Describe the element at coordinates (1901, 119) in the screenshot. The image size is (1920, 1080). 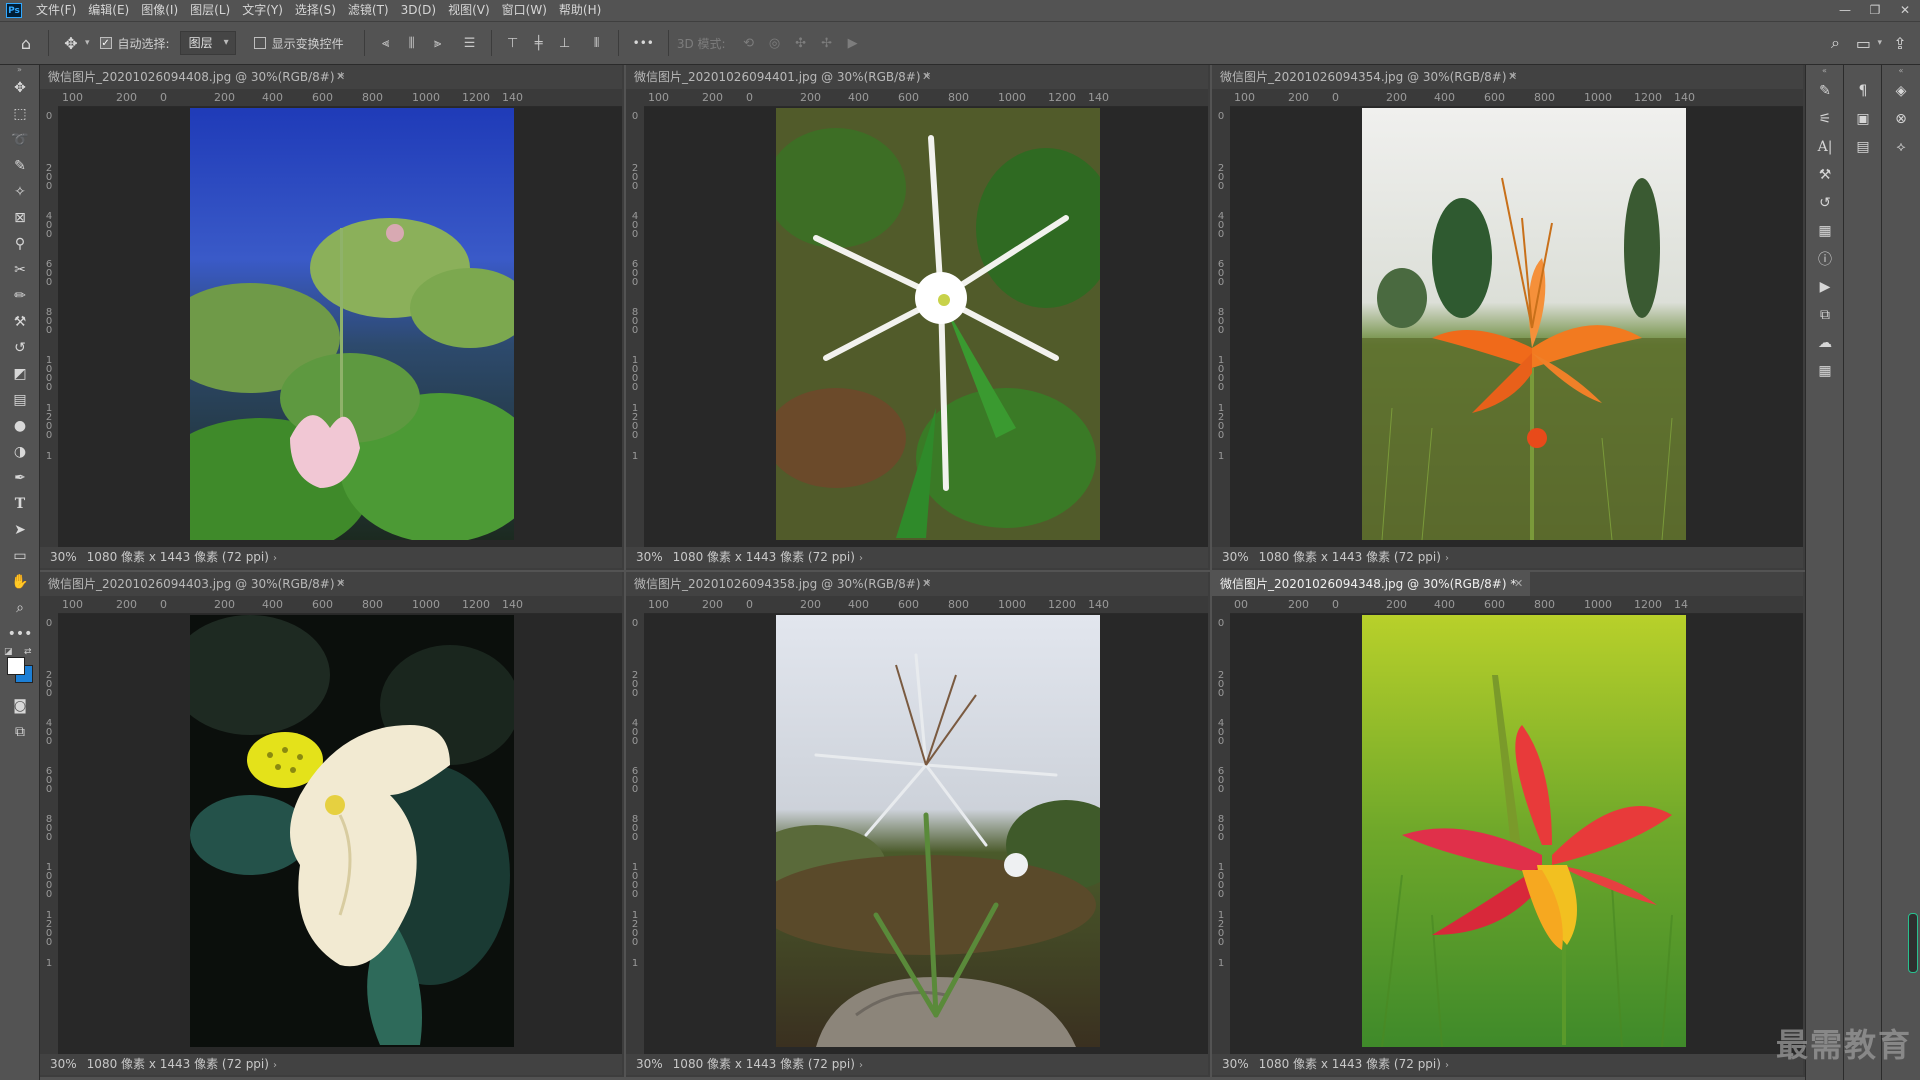
I see `channels-icon: ⊗` at that location.